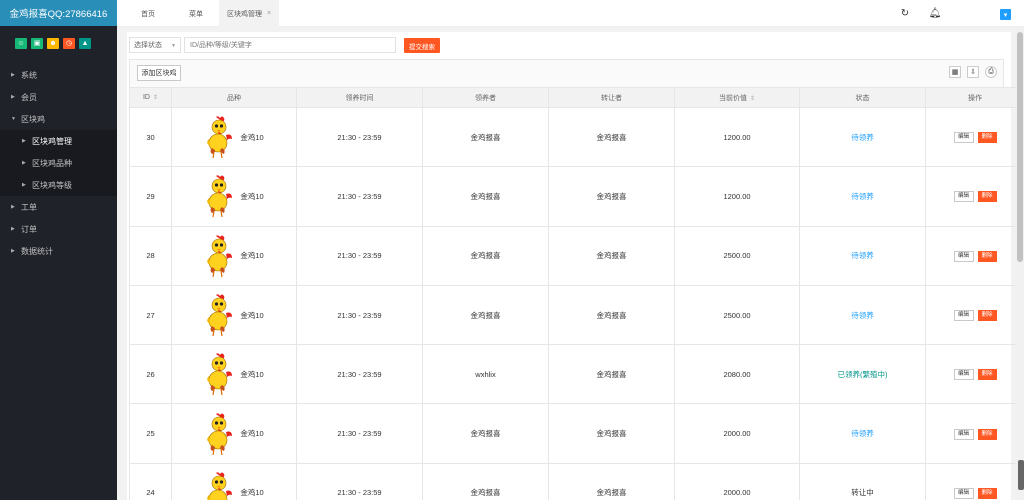  What do you see at coordinates (58, 229) in the screenshot?
I see `sidebar-item-orders: ▶ 订单` at bounding box center [58, 229].